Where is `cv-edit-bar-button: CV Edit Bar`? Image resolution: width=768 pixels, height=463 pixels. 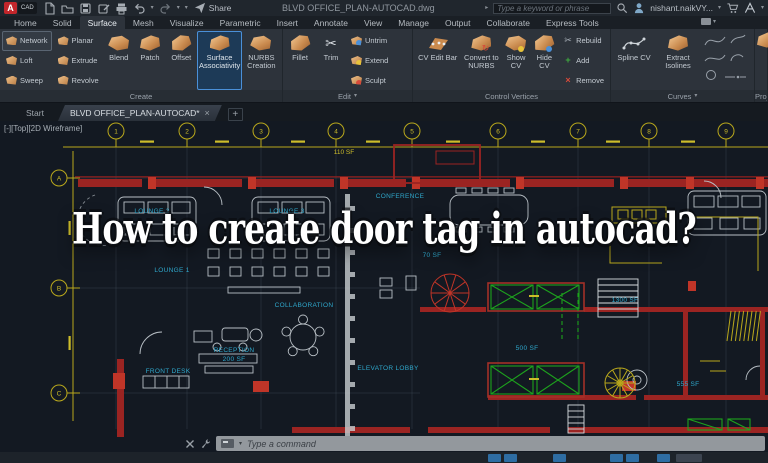
cv-edit-bar-button: CV Edit Bar is located at coordinates (437, 60).